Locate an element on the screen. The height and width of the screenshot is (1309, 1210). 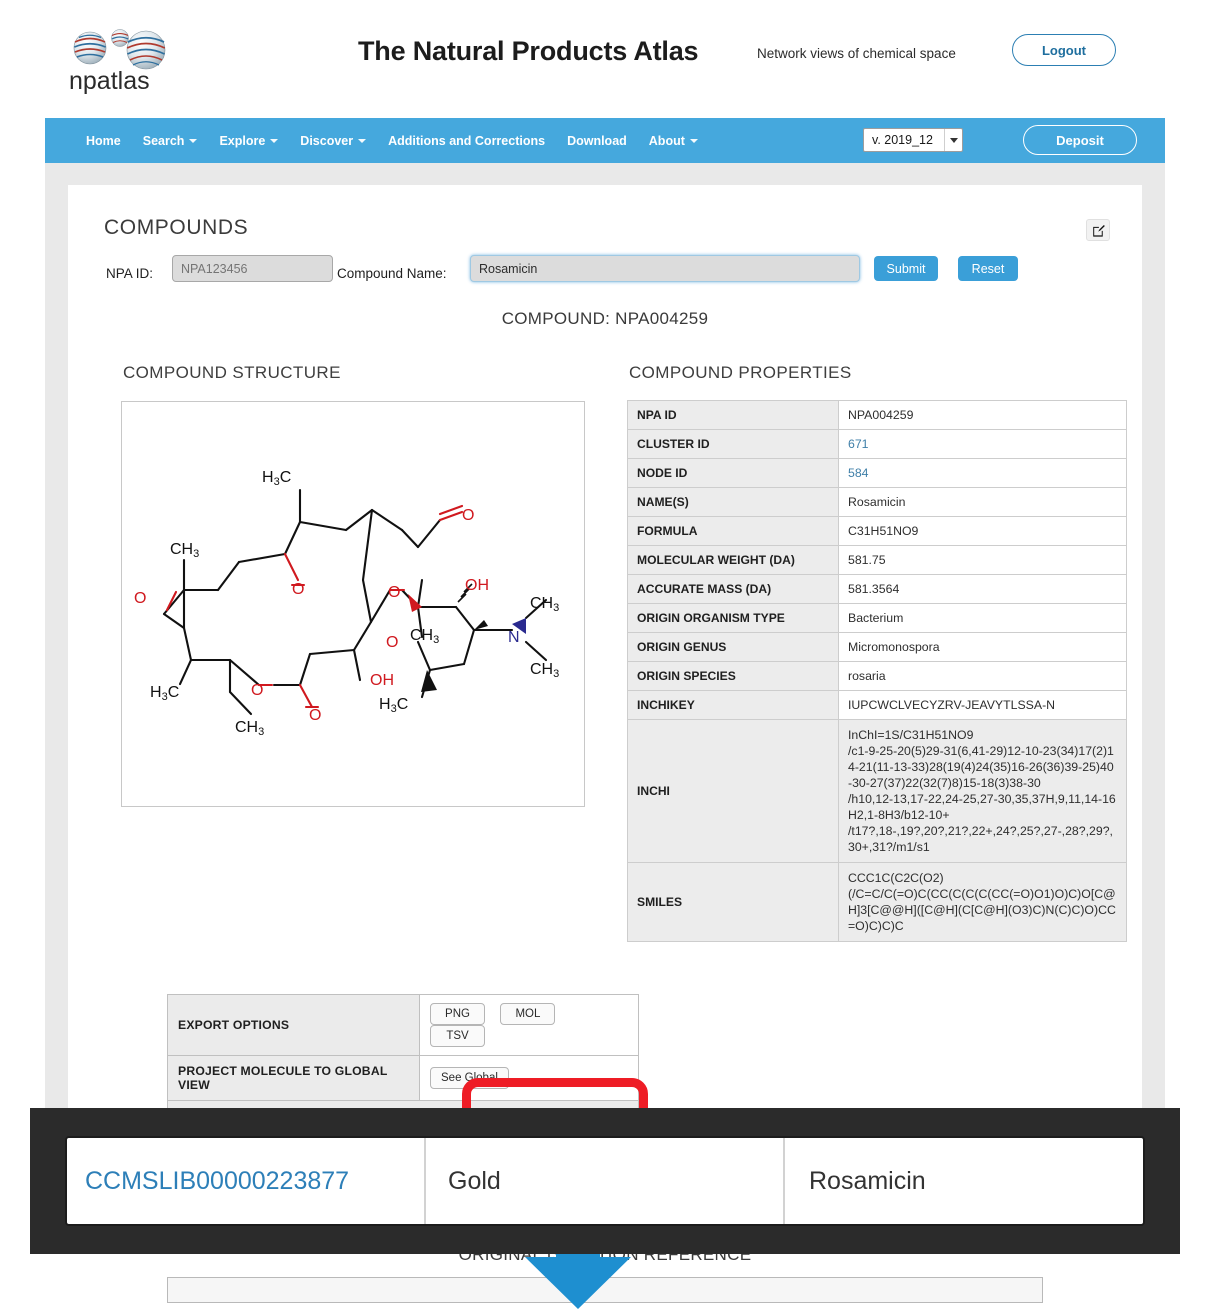
row-value: C31H51NO9 is located at coordinates (982, 531).